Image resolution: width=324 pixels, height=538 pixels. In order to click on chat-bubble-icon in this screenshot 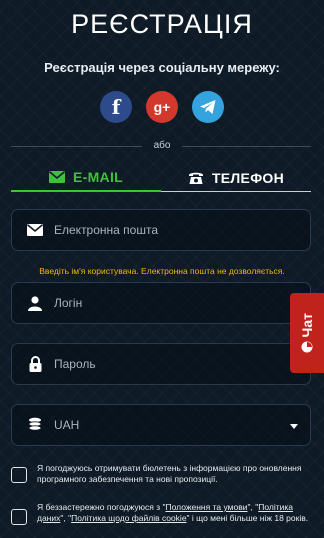, I will do `click(307, 347)`.